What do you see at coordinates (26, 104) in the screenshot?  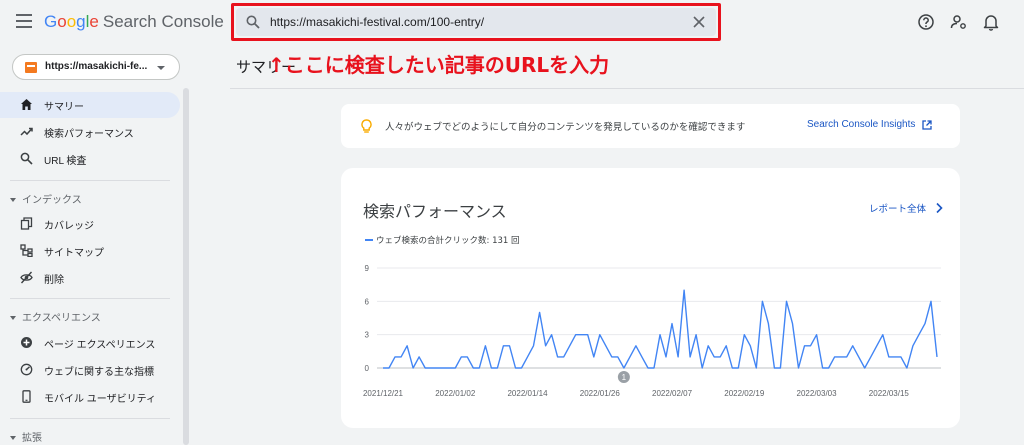 I see `home-icon` at bounding box center [26, 104].